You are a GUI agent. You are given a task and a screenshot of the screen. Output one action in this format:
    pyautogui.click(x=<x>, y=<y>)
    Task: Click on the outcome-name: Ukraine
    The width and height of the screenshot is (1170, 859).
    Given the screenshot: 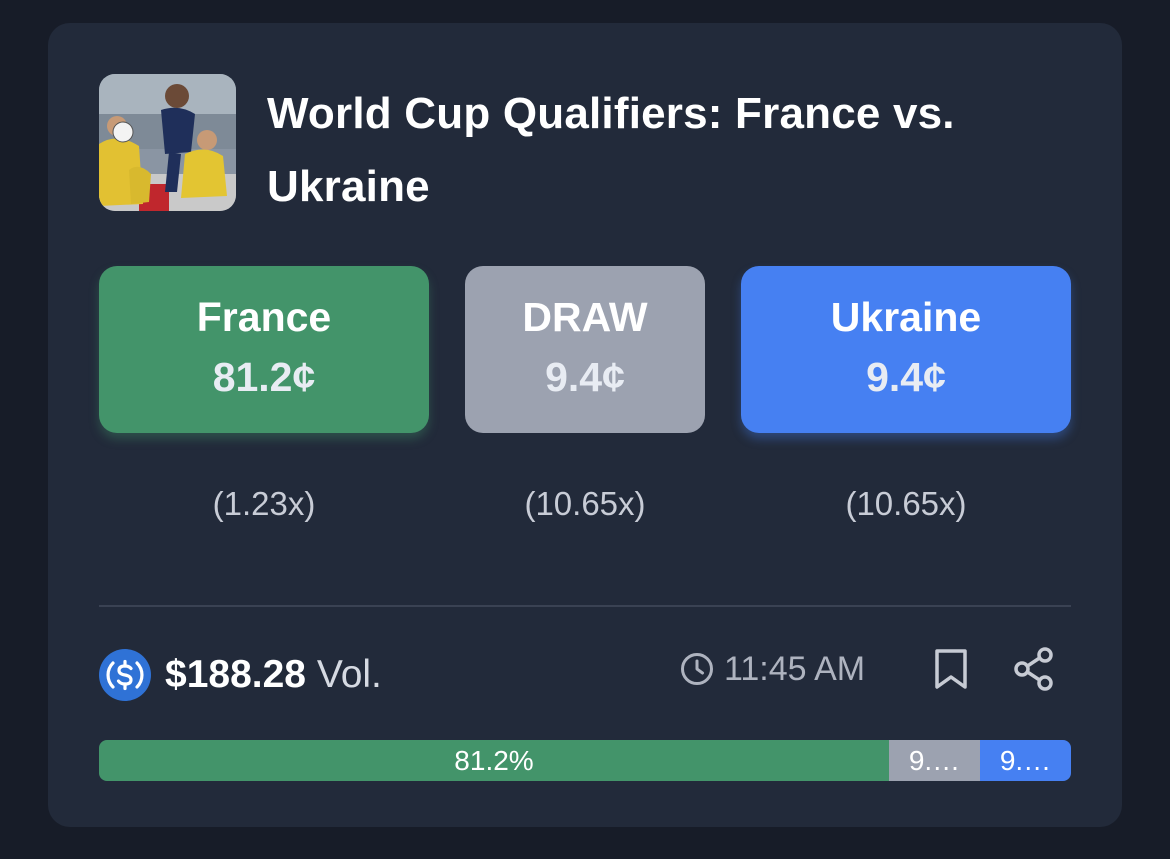 What is the action you would take?
    pyautogui.click(x=906, y=317)
    